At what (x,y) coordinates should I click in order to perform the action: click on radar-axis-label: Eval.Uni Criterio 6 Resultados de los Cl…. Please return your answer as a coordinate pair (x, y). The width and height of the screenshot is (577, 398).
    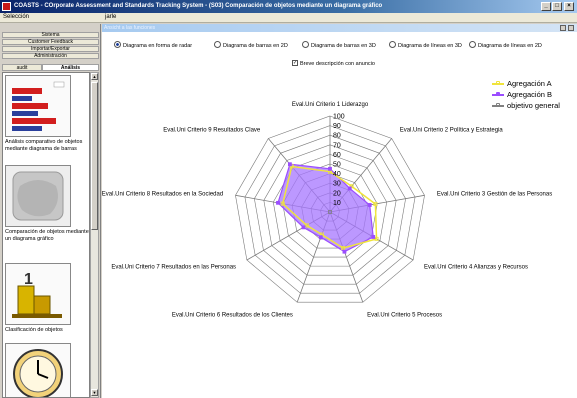
    Looking at the image, I should click on (232, 315).